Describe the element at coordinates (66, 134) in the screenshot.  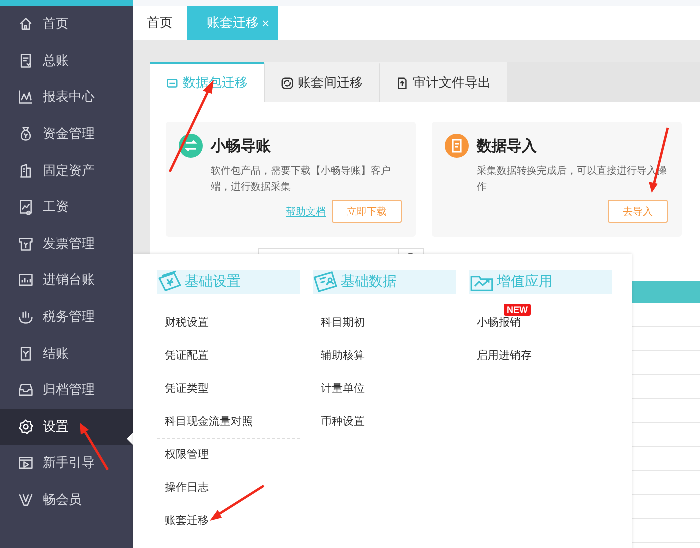
I see `sidebar-item: 资金管理` at that location.